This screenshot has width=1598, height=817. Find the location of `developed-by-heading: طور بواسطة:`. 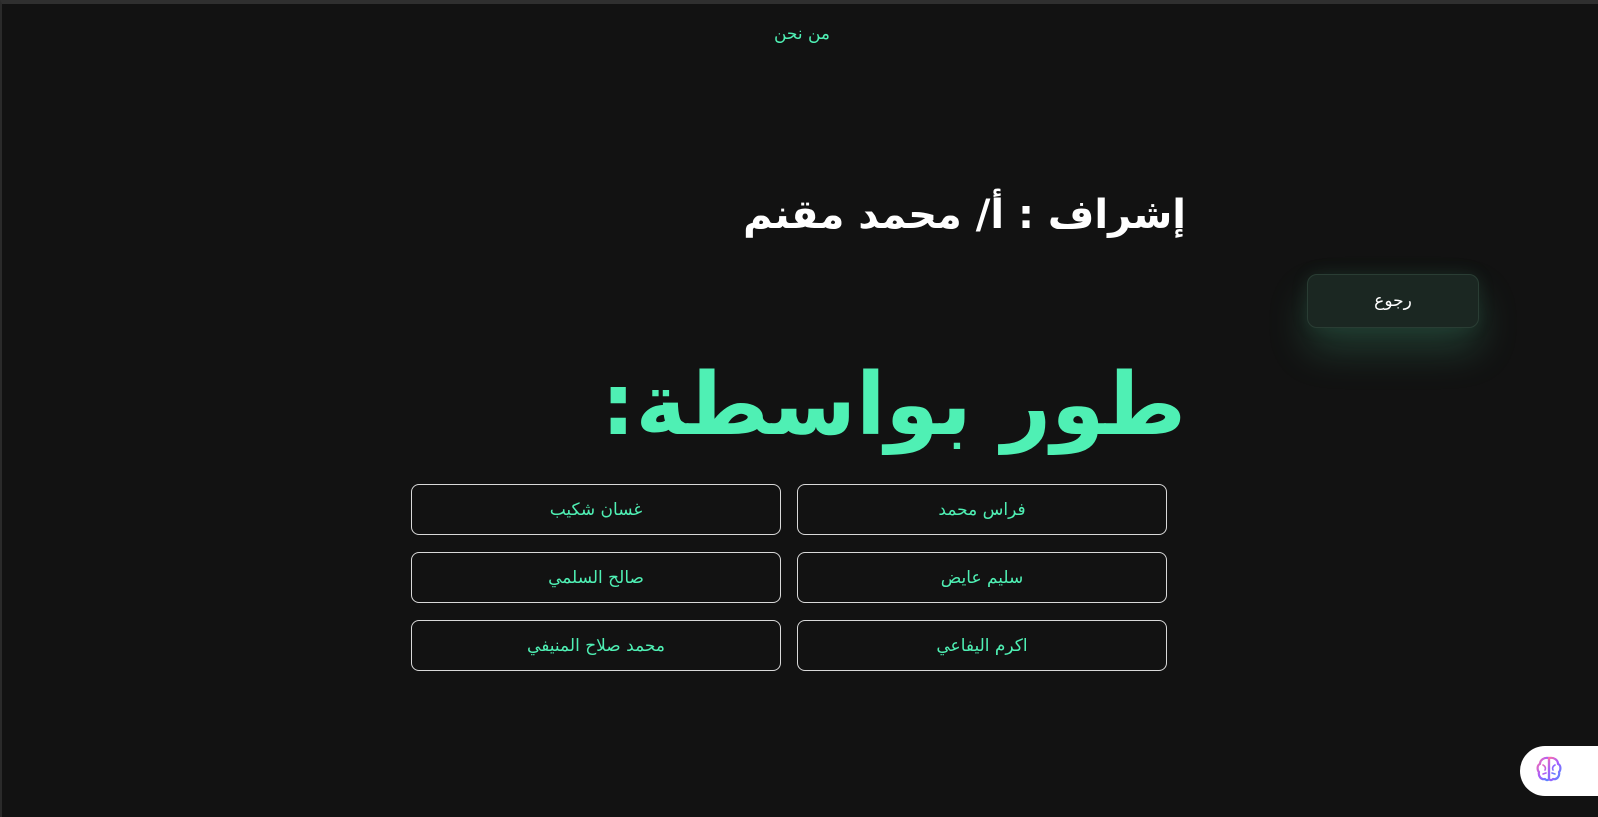

developed-by-heading: طور بواسطة: is located at coordinates (894, 405).